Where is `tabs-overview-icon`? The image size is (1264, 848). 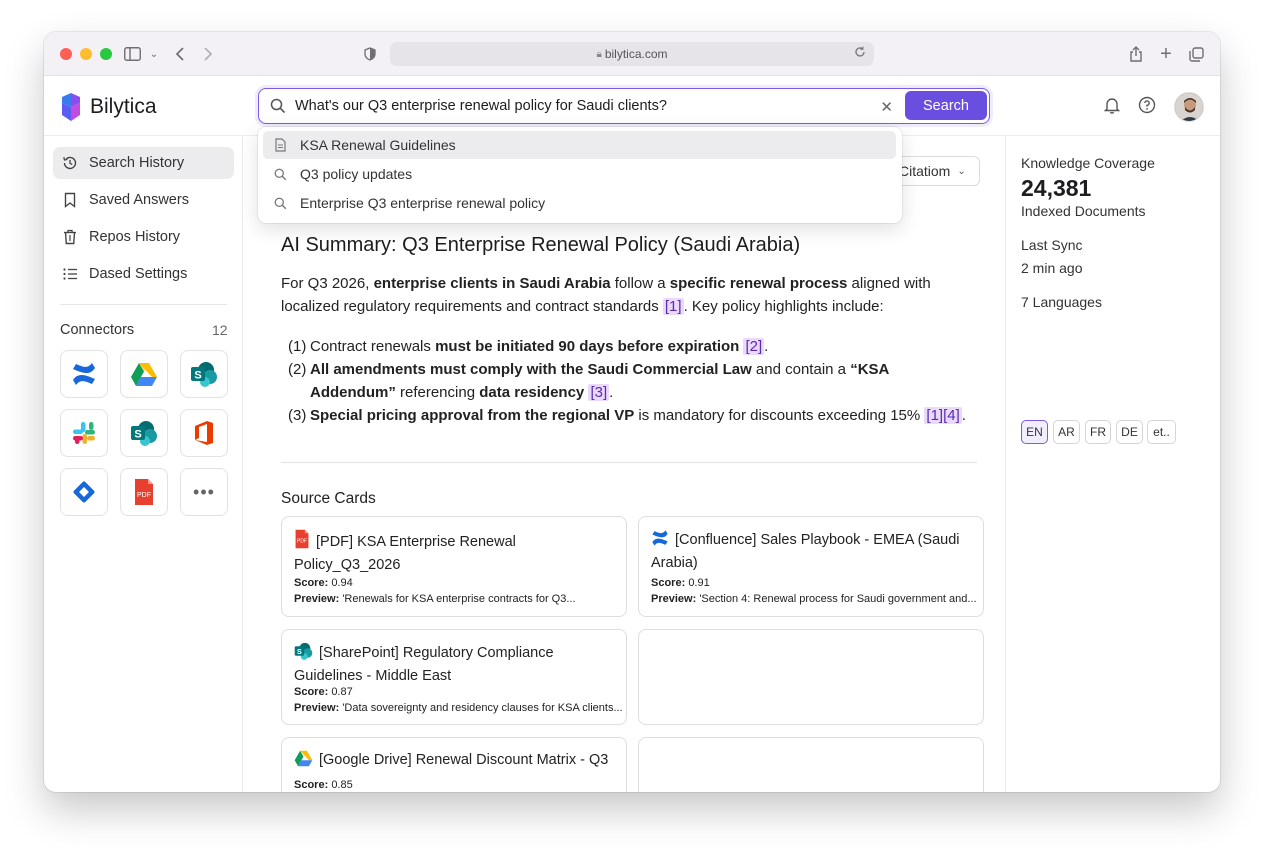
tabs-overview-icon is located at coordinates (1196, 54).